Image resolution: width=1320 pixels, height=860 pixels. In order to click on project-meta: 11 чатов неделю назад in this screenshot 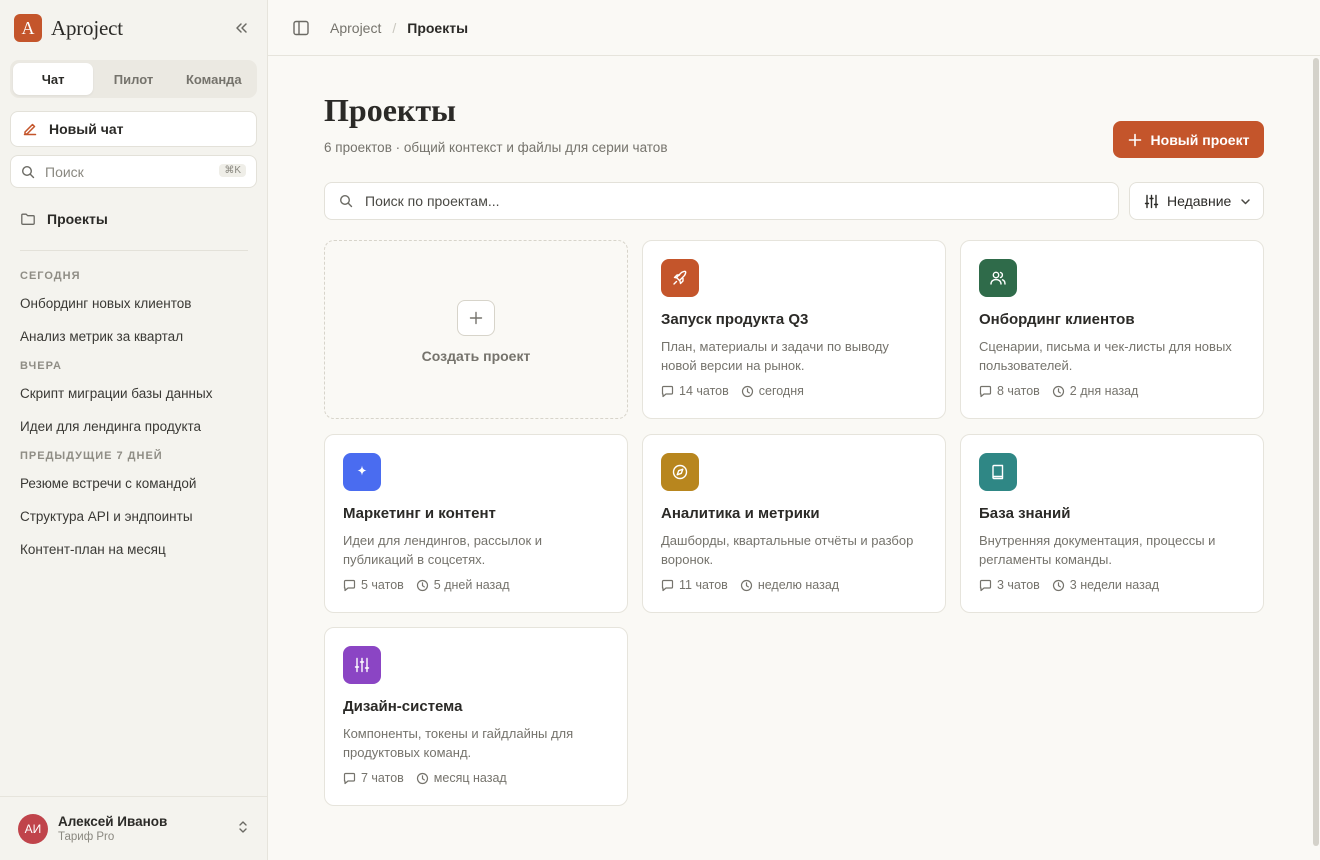, I will do `click(794, 585)`.